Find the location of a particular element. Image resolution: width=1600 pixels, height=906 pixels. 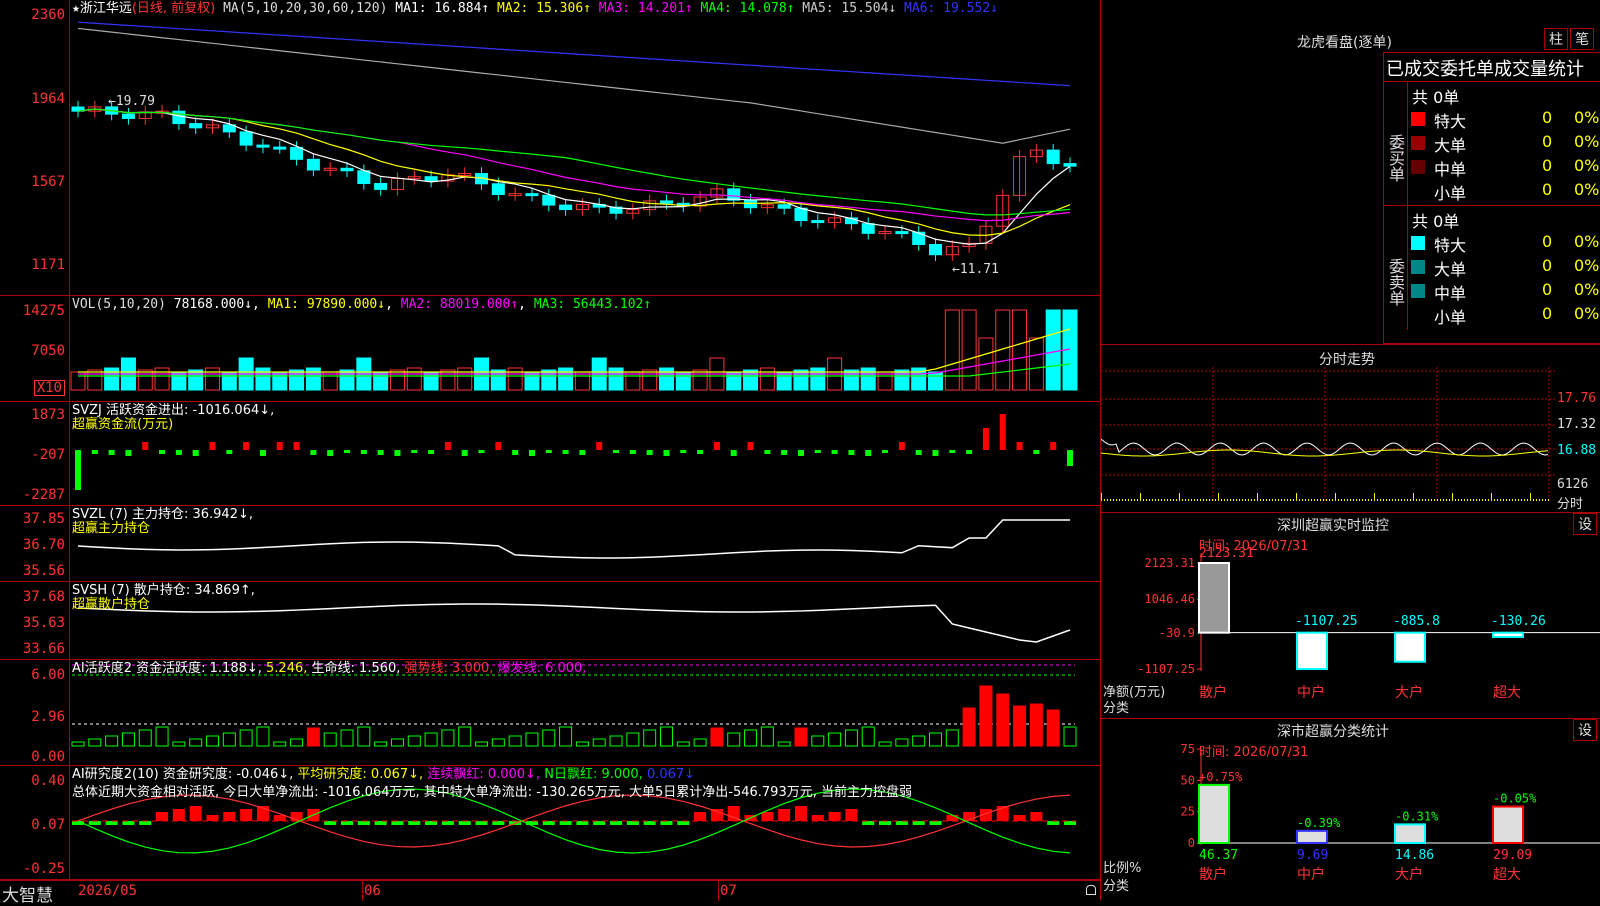

svzl-sub: 超赢主力持仓 is located at coordinates (111, 528).